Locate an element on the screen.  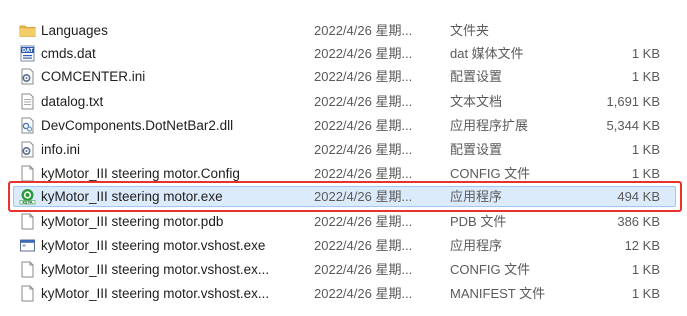
file-type: 应用程序扩展 is located at coordinates (489, 125).